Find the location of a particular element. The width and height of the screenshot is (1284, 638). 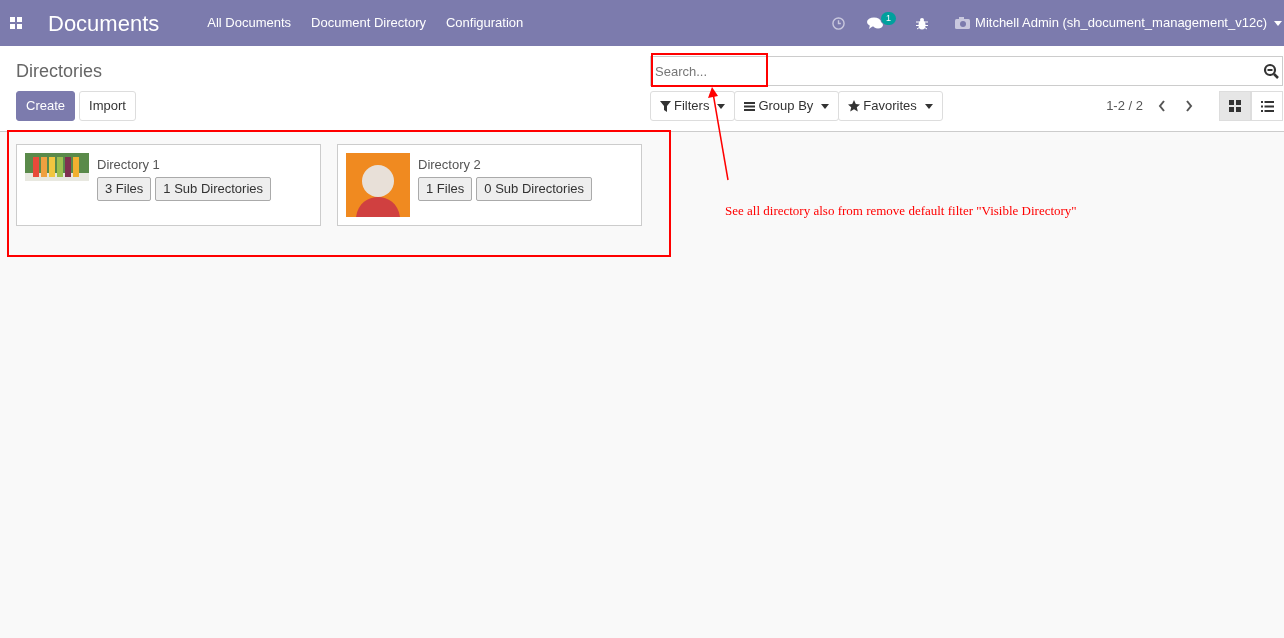

count-button: 1 Files is located at coordinates (445, 188).